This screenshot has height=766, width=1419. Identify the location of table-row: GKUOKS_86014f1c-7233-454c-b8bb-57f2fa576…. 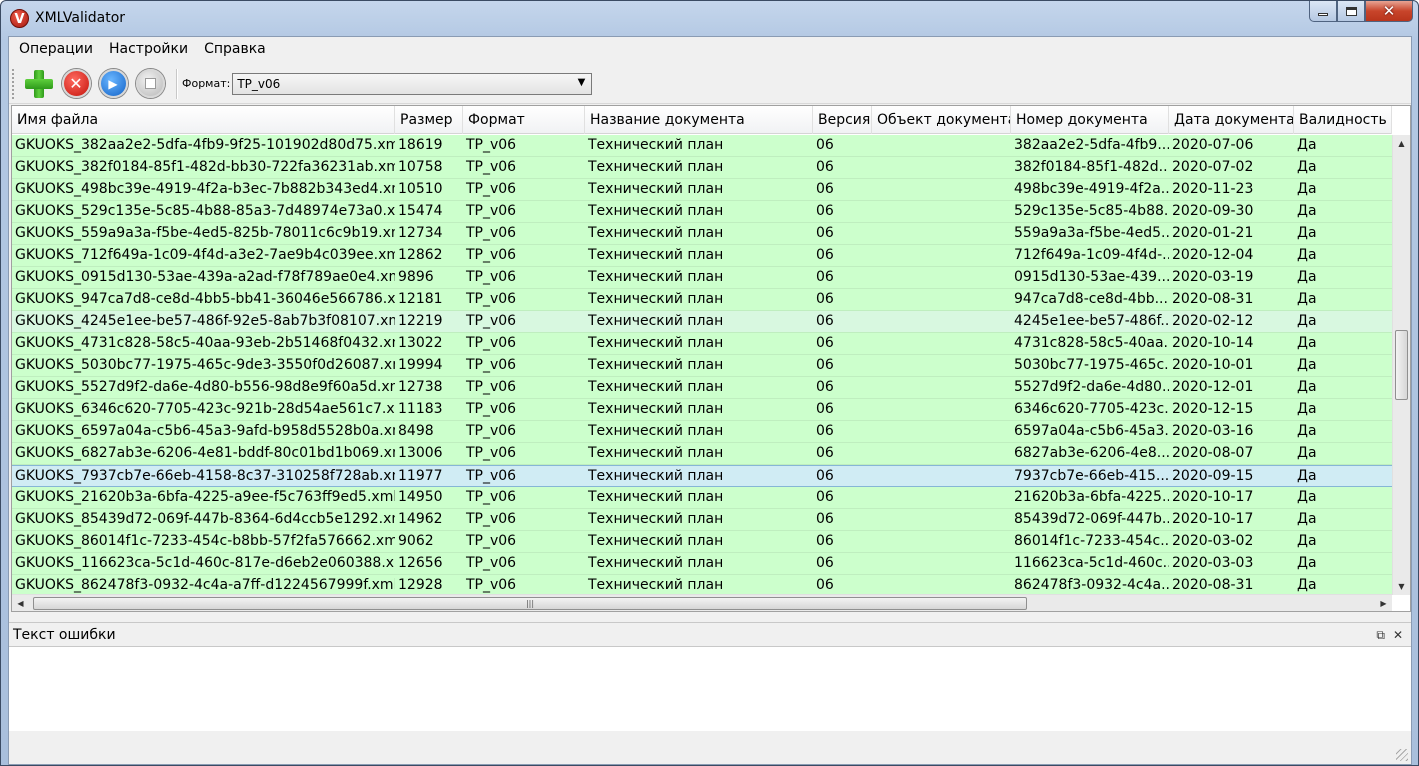
(702, 542).